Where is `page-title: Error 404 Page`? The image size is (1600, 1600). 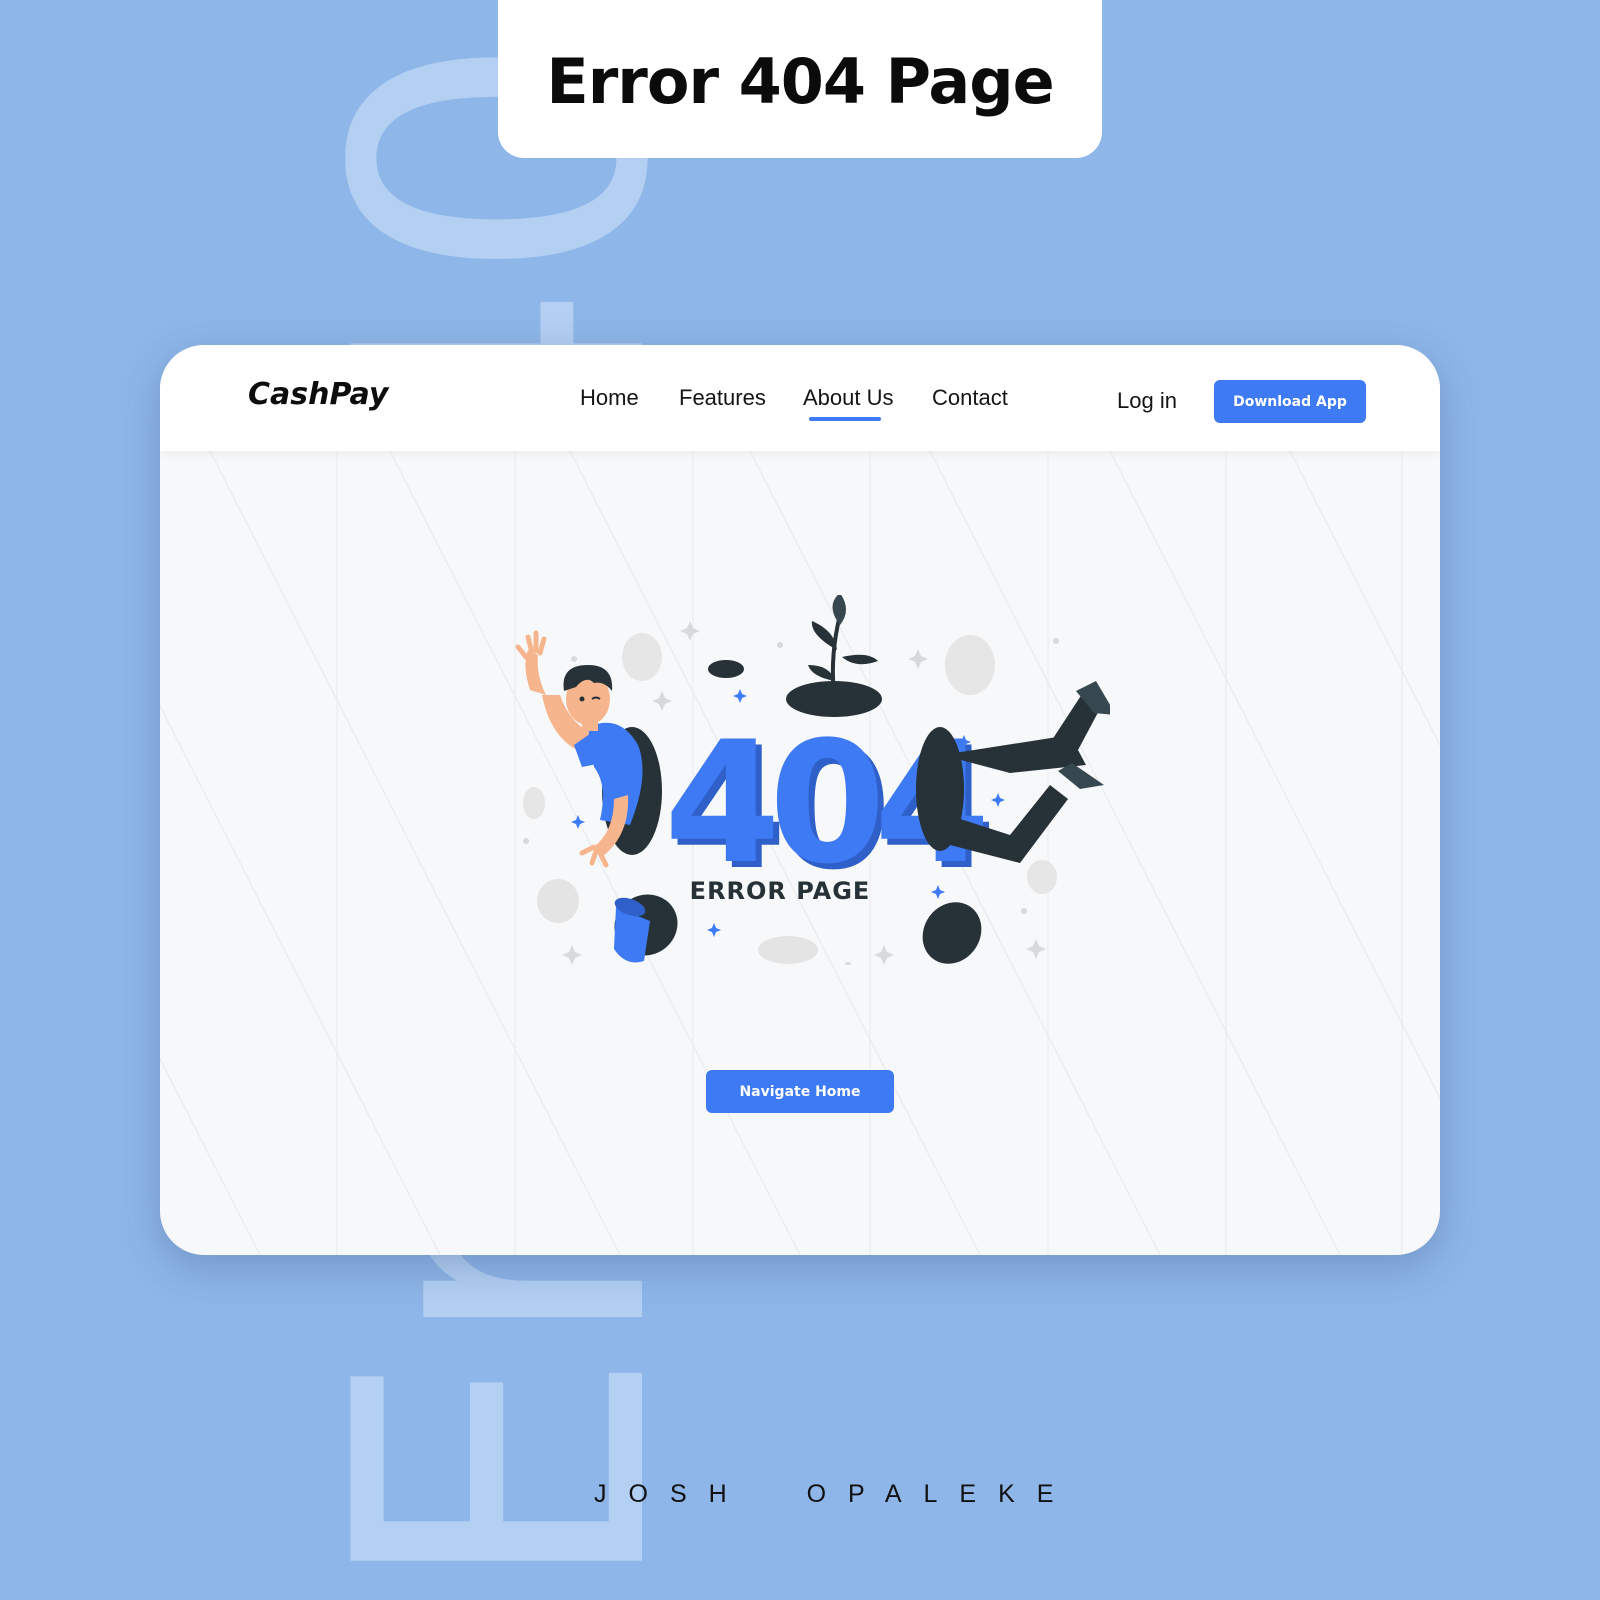
page-title: Error 404 Page is located at coordinates (800, 81).